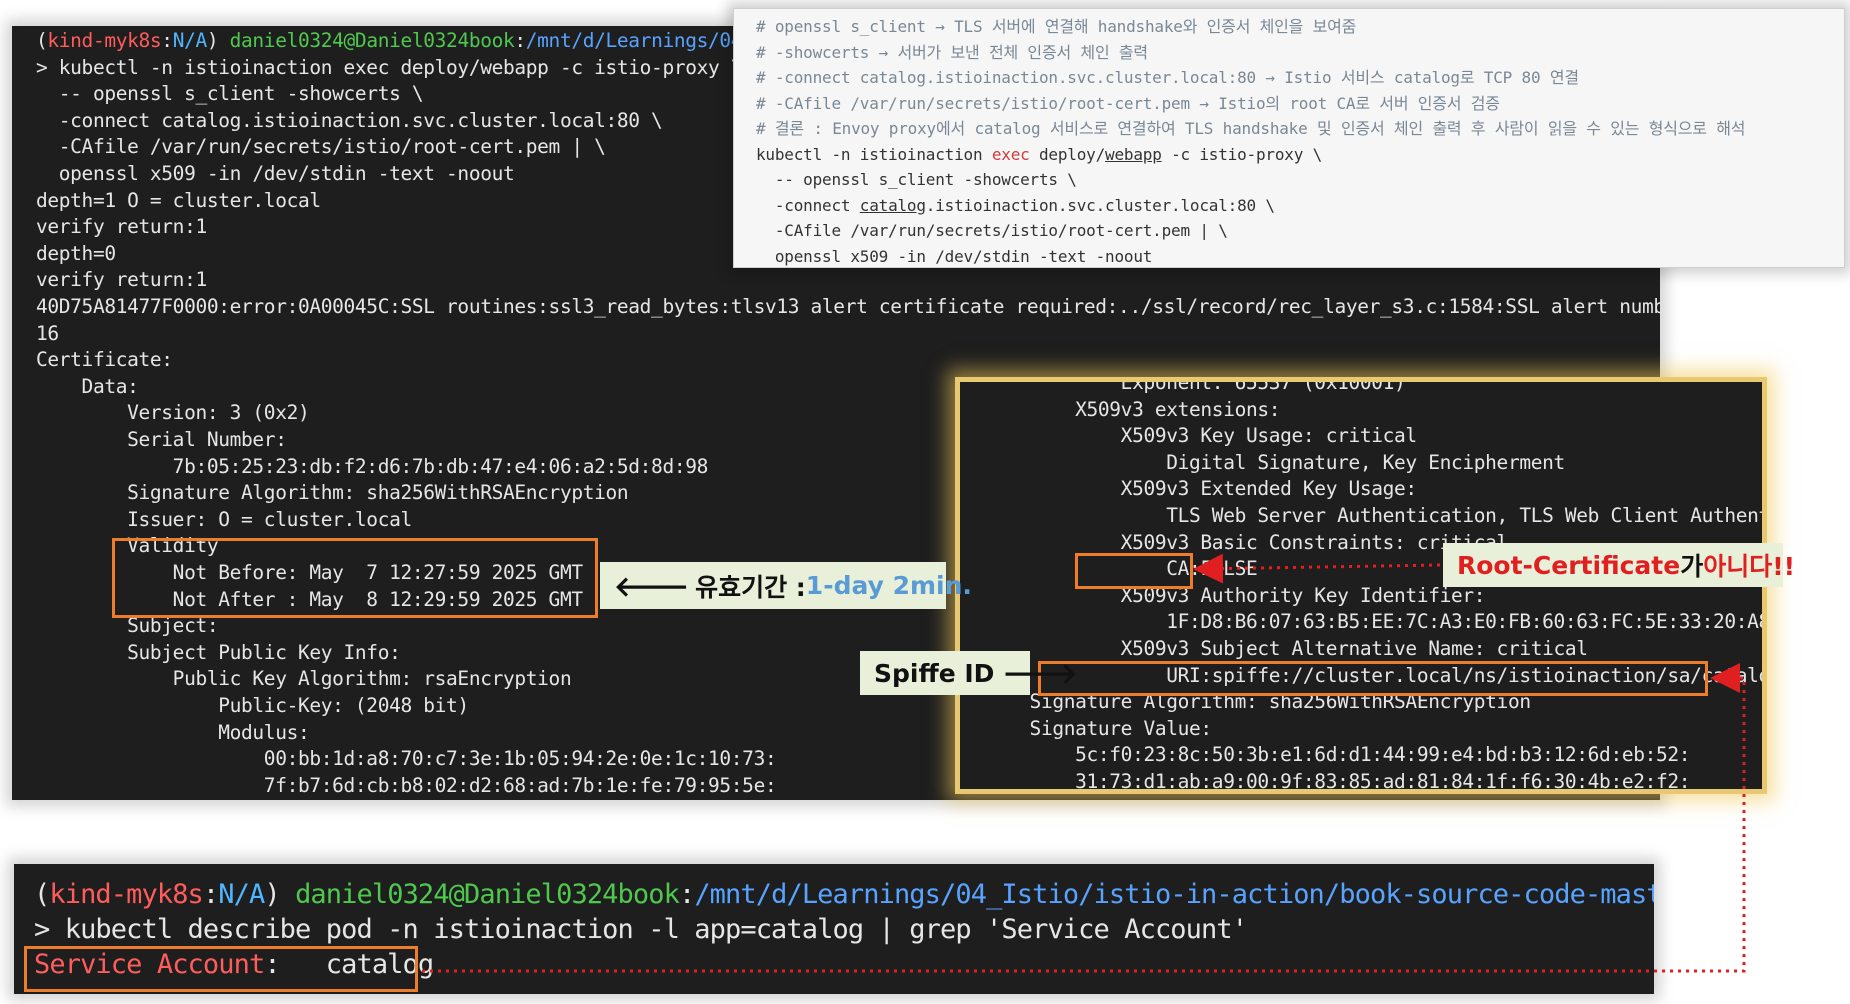 The width and height of the screenshot is (1850, 1004). Describe the element at coordinates (172, 733) in the screenshot. I see `terminal-line: Modulus:` at that location.